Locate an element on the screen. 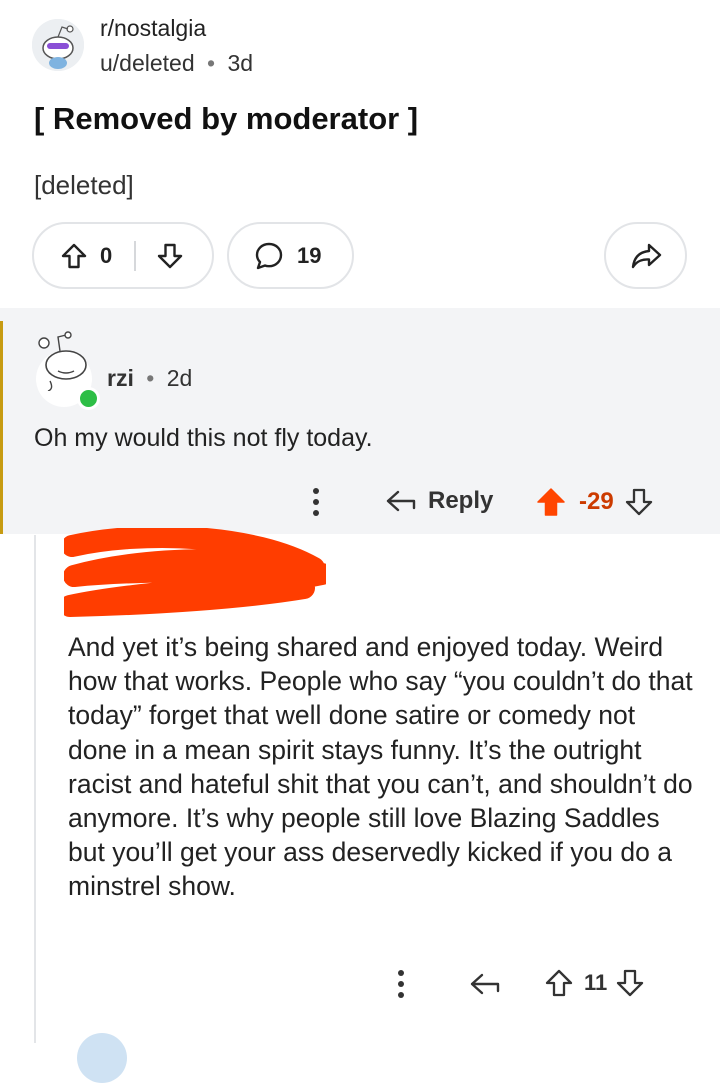 This screenshot has width=720, height=1083. reply-downvote-button is located at coordinates (630, 983).